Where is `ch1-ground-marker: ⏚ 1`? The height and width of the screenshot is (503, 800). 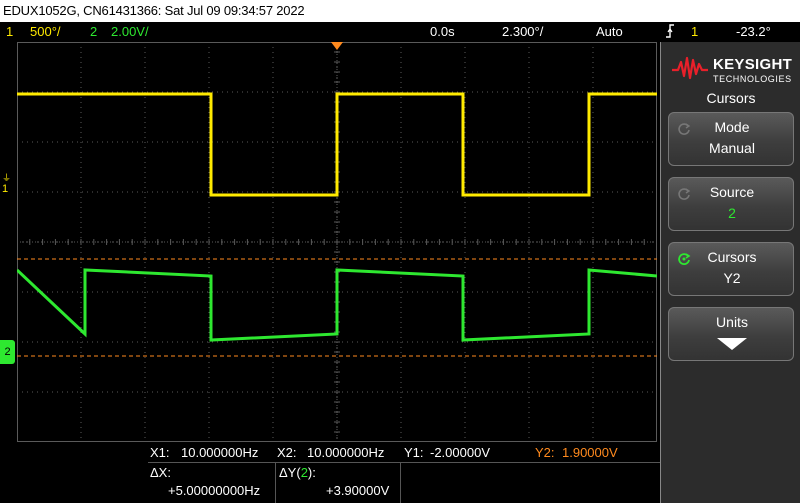
ch1-ground-marker: ⏚ 1 is located at coordinates (7, 184).